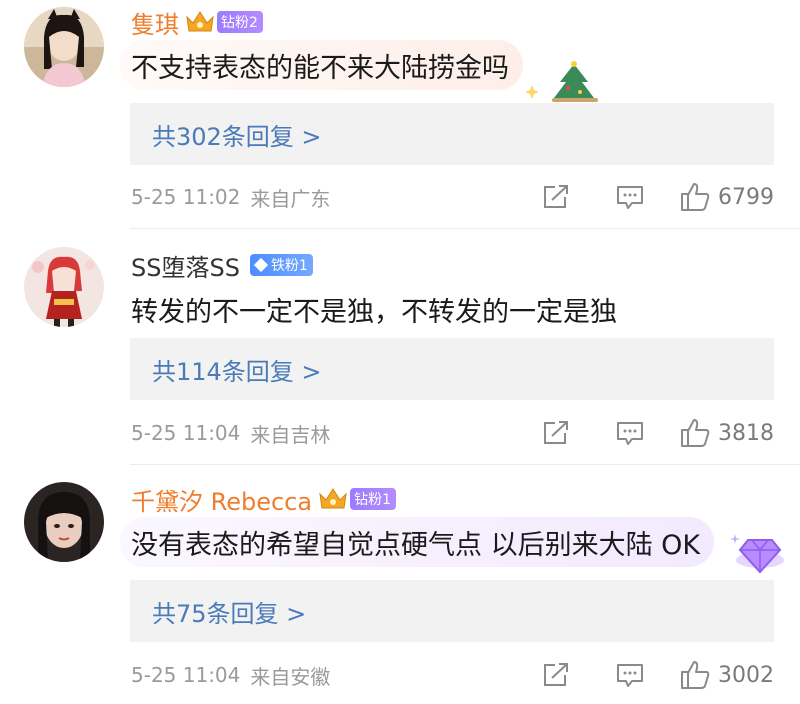 This screenshot has height=704, width=800. I want to click on comment-text-bubble: 不支持表态的能不来大陆捞金吗, so click(321, 65).